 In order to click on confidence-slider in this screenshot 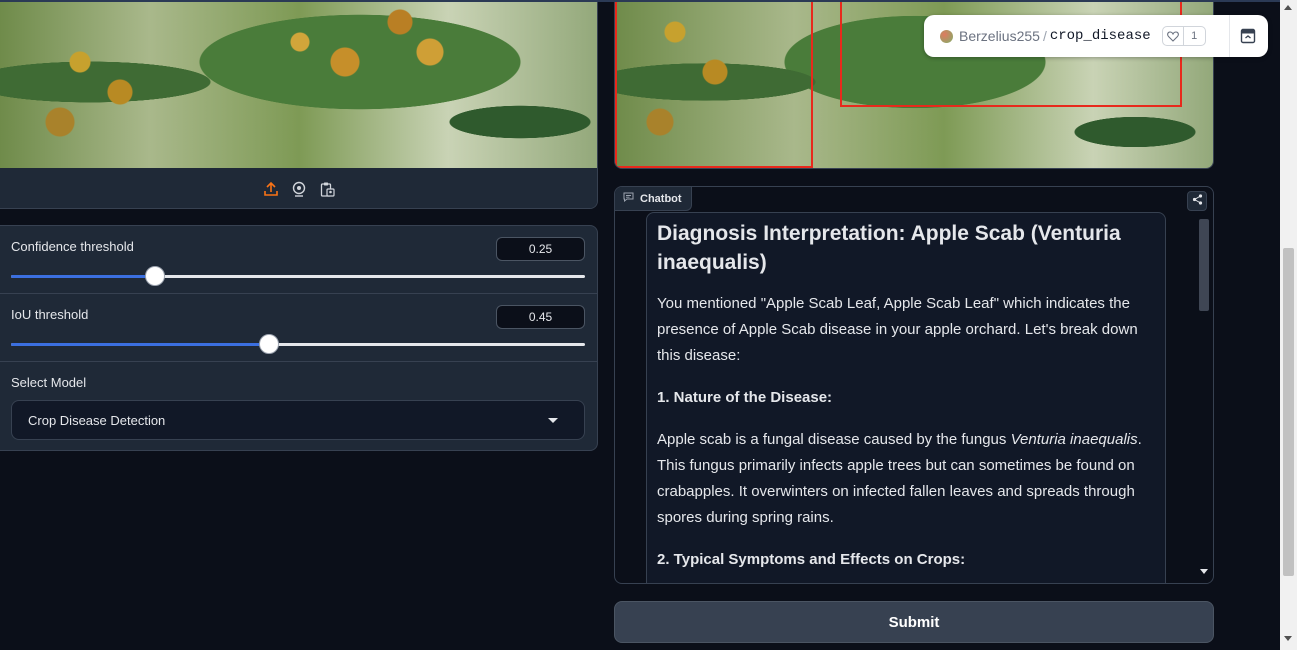, I will do `click(298, 276)`.